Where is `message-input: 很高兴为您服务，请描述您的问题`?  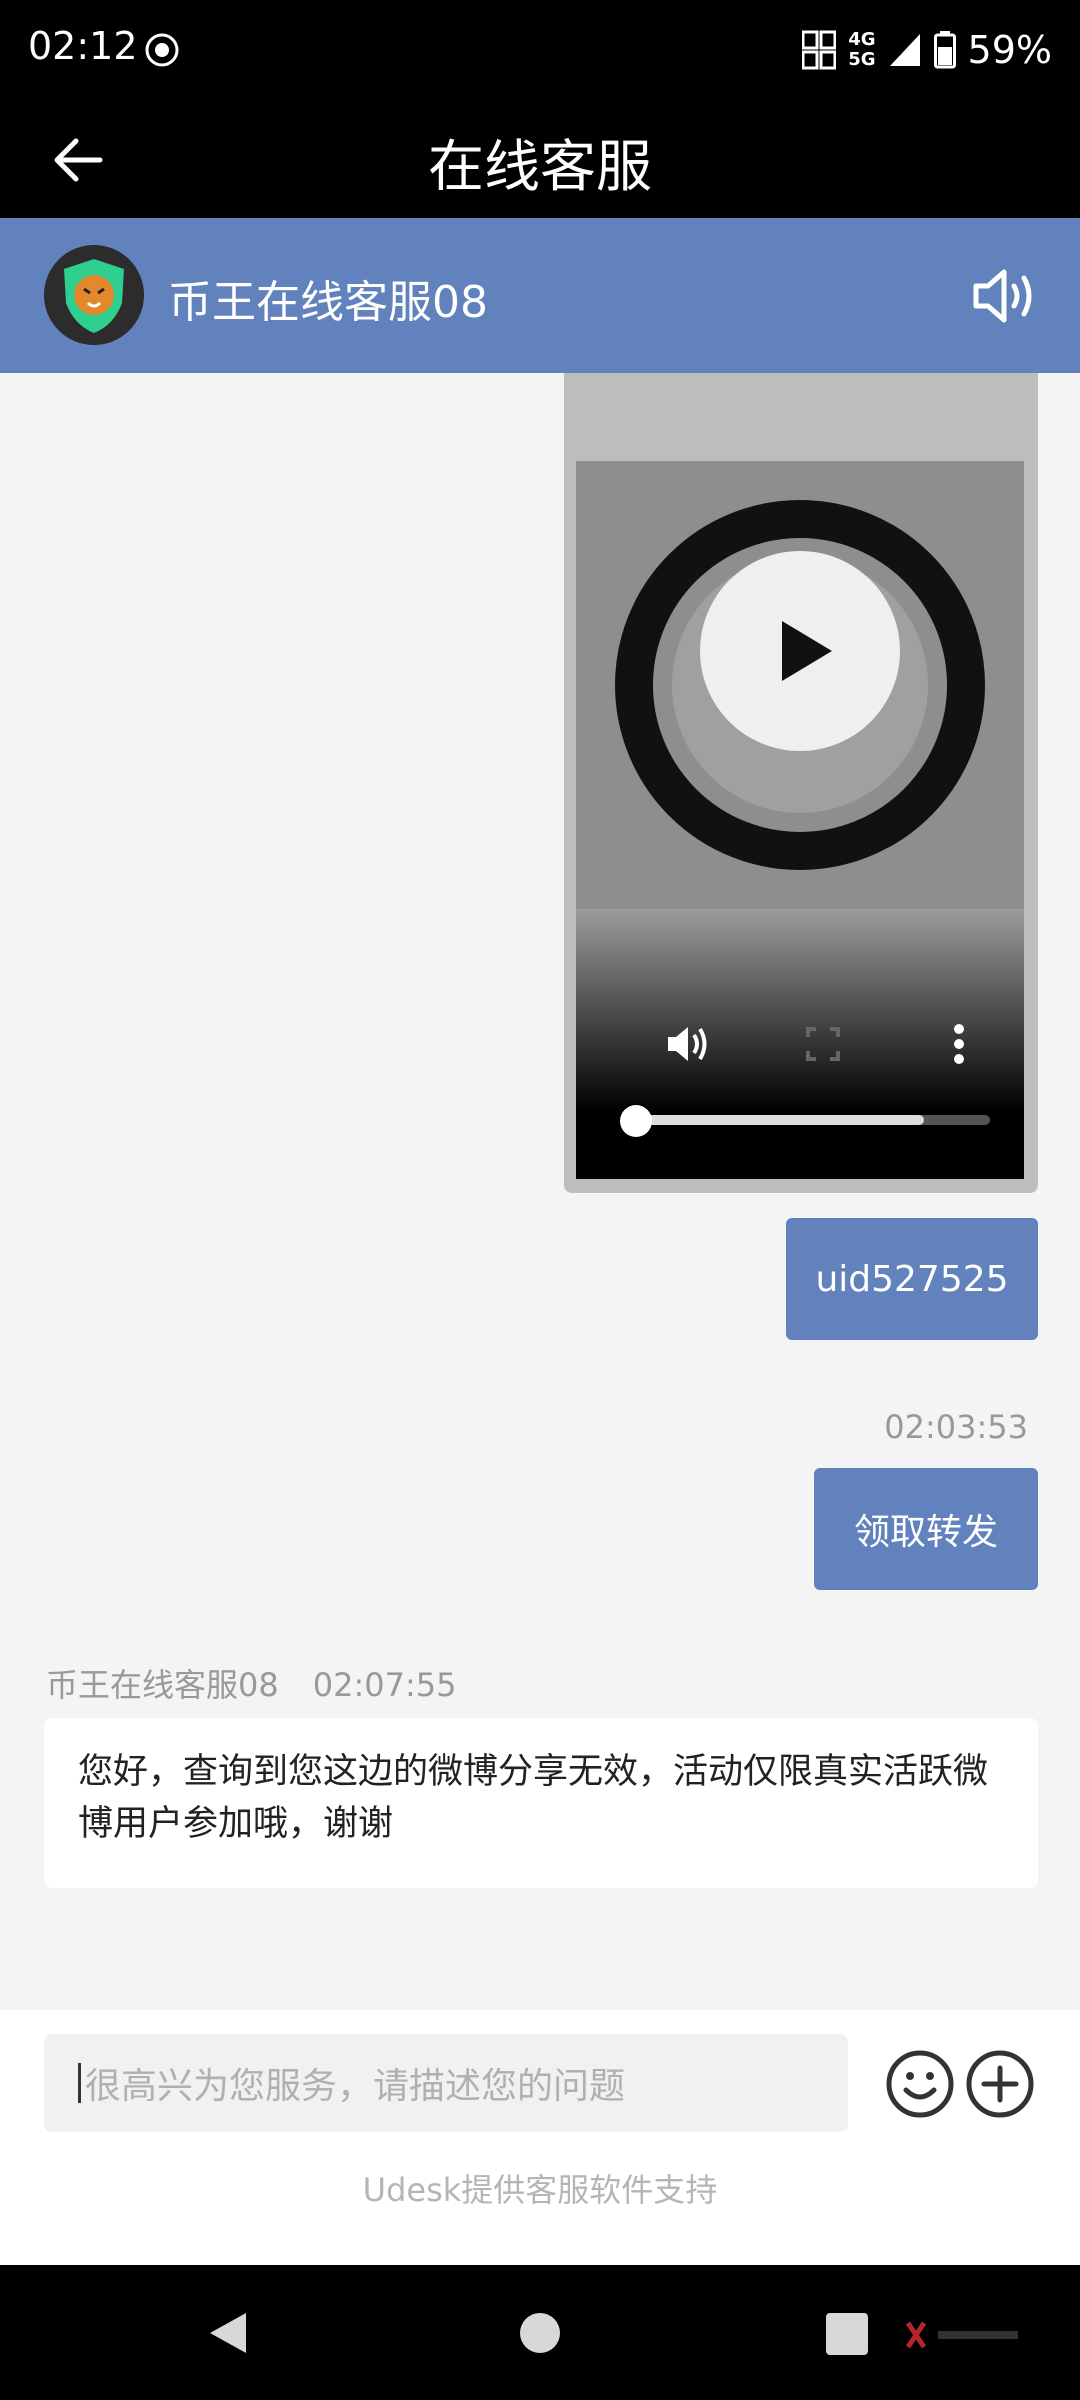 message-input: 很高兴为您服务，请描述您的问题 is located at coordinates (446, 2083).